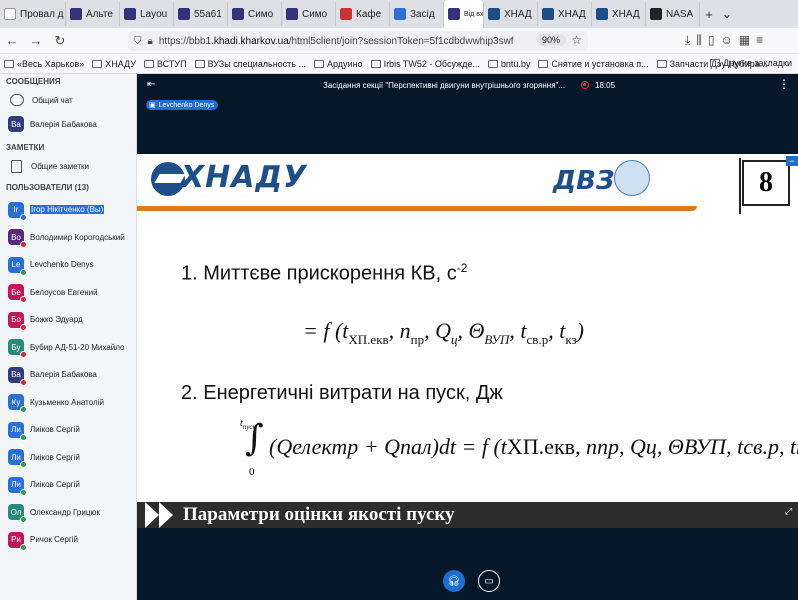  What do you see at coordinates (16, 124) in the screenshot?
I see `avatar: Ва` at bounding box center [16, 124].